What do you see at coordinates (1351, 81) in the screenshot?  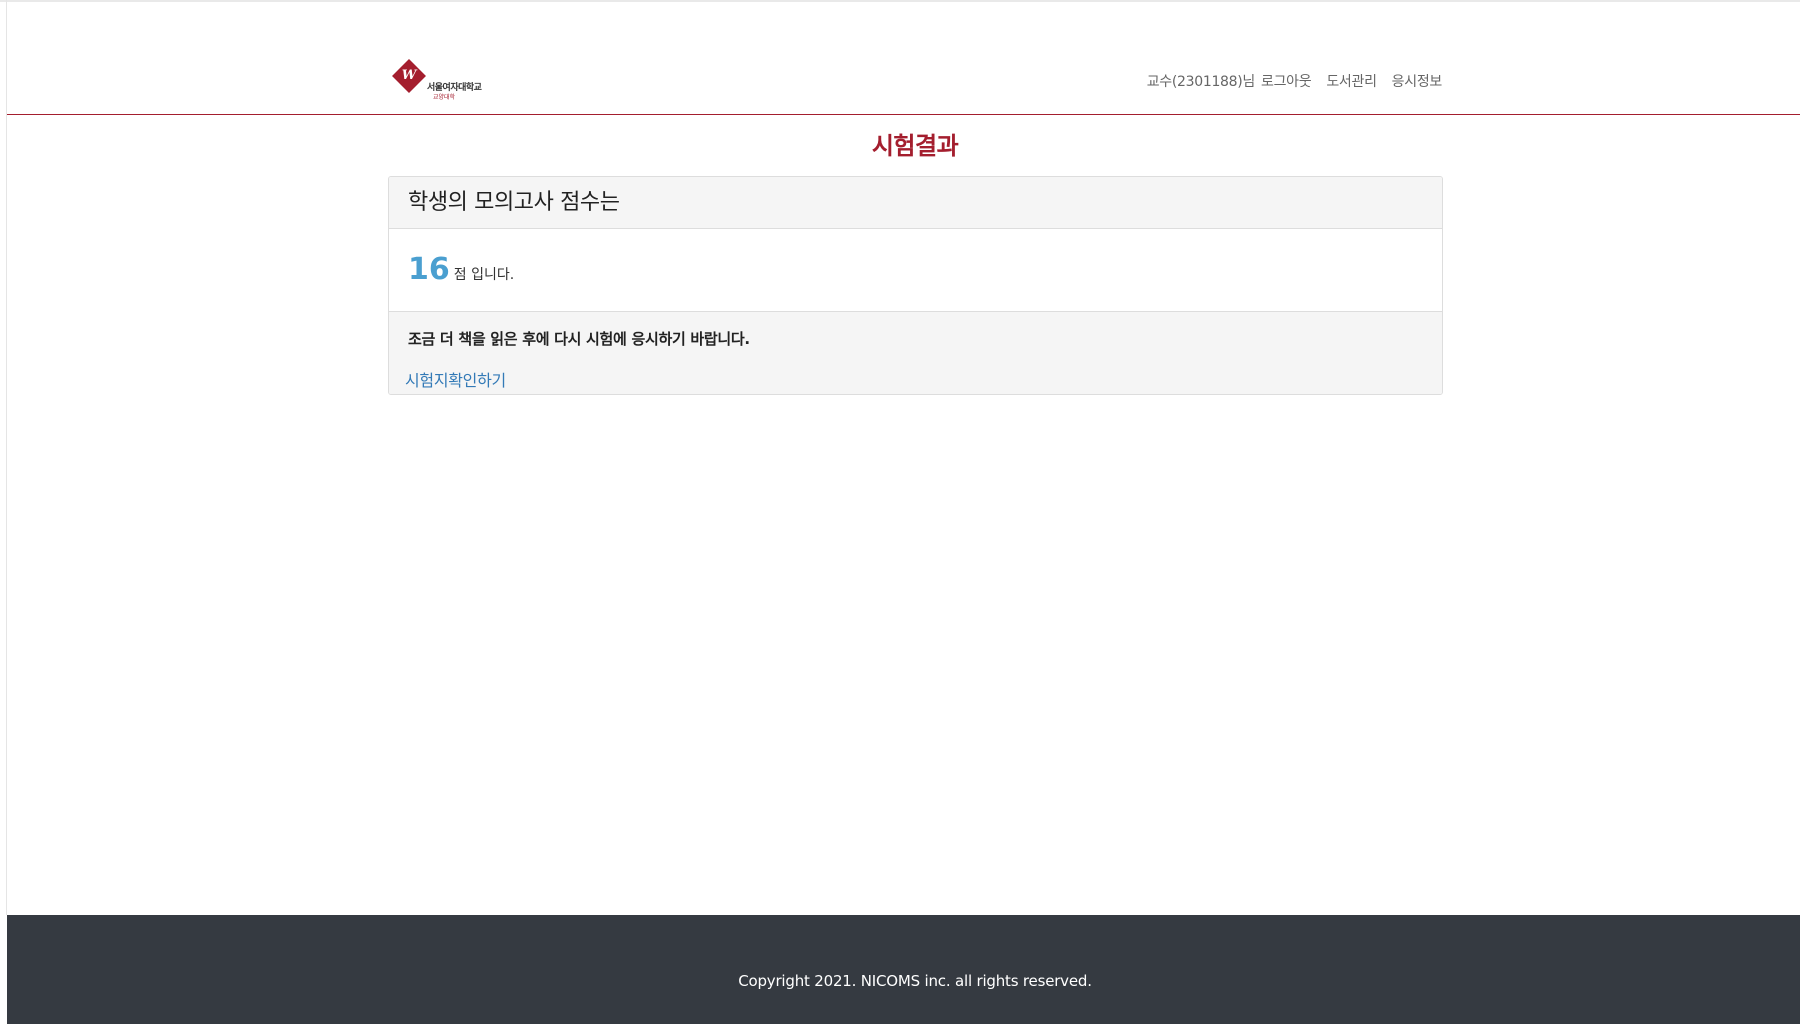 I see `library-manage-link: 도서관리` at bounding box center [1351, 81].